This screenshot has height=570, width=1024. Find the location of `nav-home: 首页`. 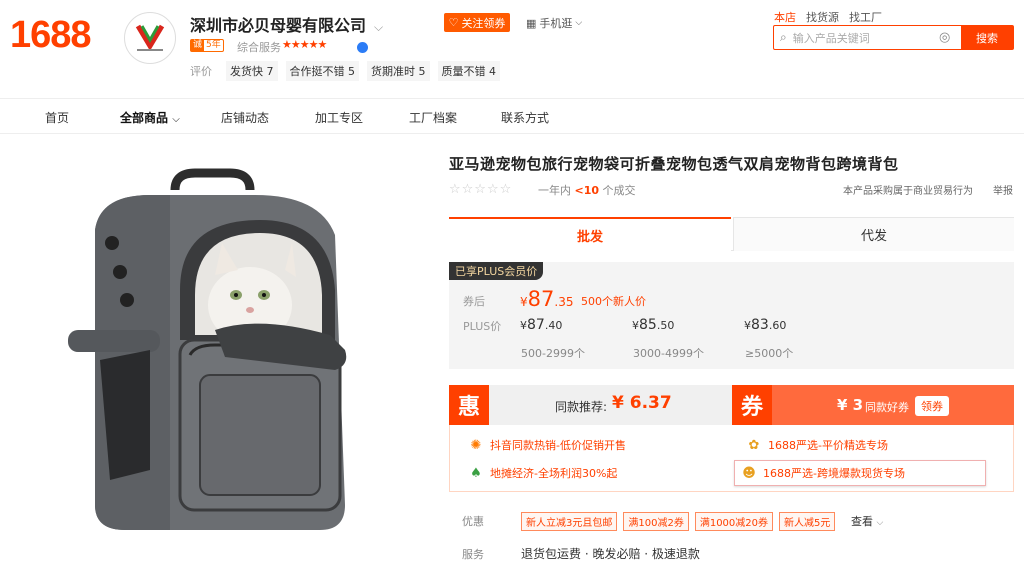

nav-home: 首页 is located at coordinates (57, 117).